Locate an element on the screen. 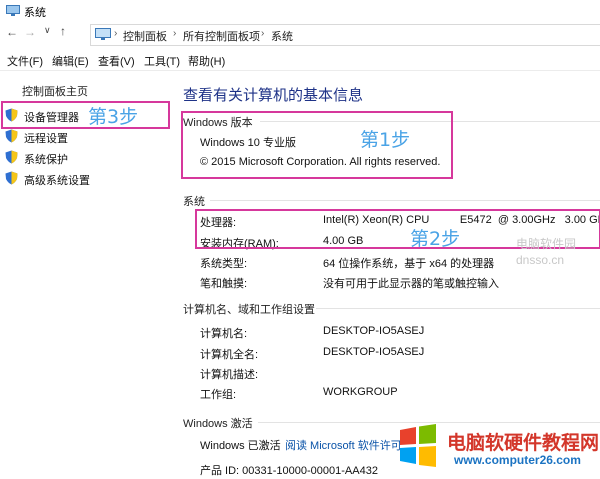 This screenshot has width=600, height=479. menu-view: 查看(V) is located at coordinates (116, 61).